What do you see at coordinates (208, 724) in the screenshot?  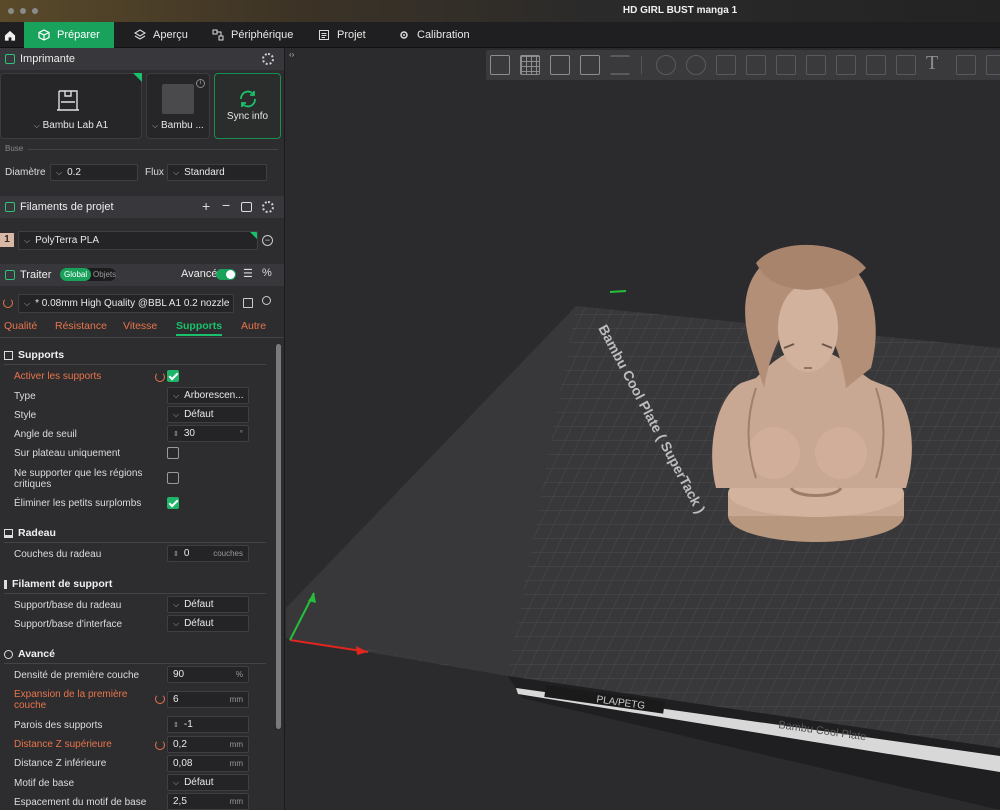 I see `support-wall-loops-input: ⇕ -1` at bounding box center [208, 724].